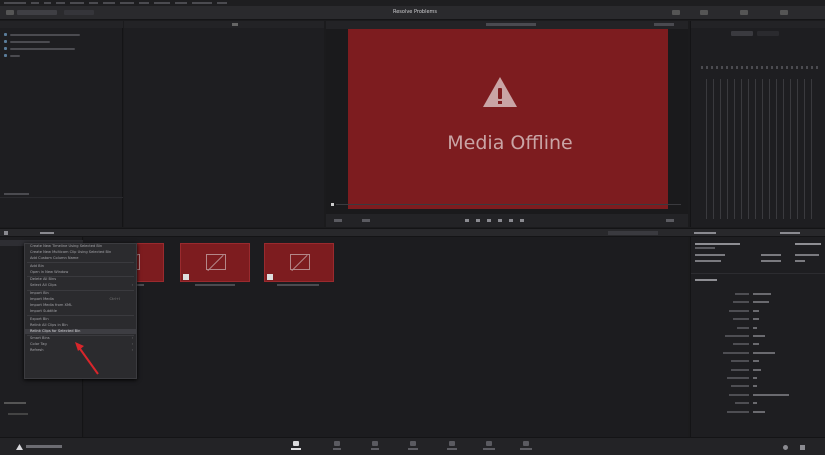 The image size is (825, 455). What do you see at coordinates (235, 24) in the screenshot?
I see `dropdown-arrow-icon` at bounding box center [235, 24].